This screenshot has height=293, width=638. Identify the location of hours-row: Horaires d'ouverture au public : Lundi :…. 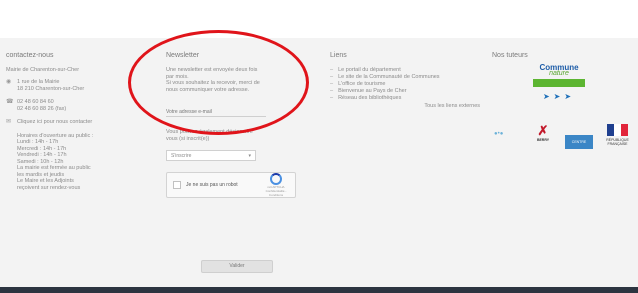
(66, 162).